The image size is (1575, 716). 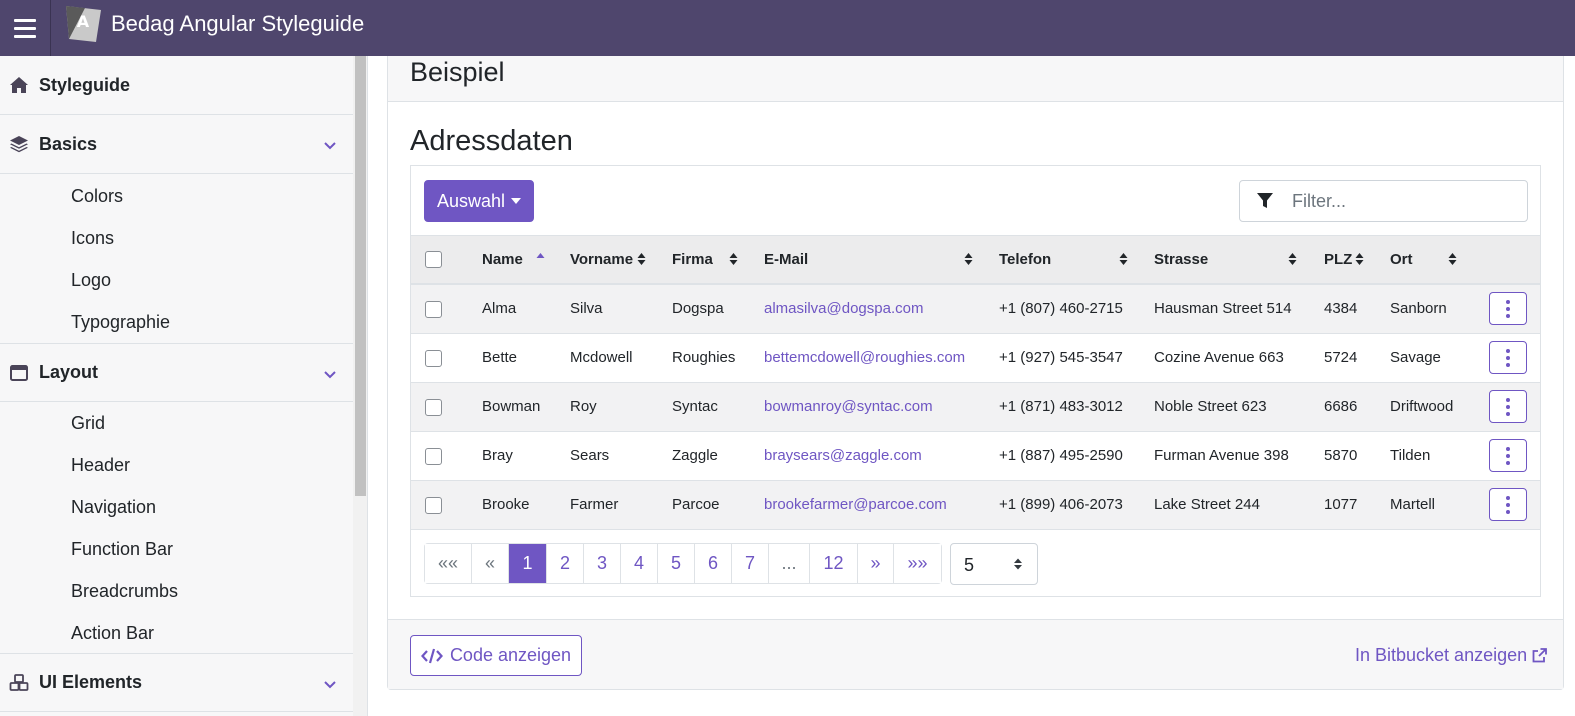 I want to click on sidebar-item-layout: Layout, so click(x=176, y=372).